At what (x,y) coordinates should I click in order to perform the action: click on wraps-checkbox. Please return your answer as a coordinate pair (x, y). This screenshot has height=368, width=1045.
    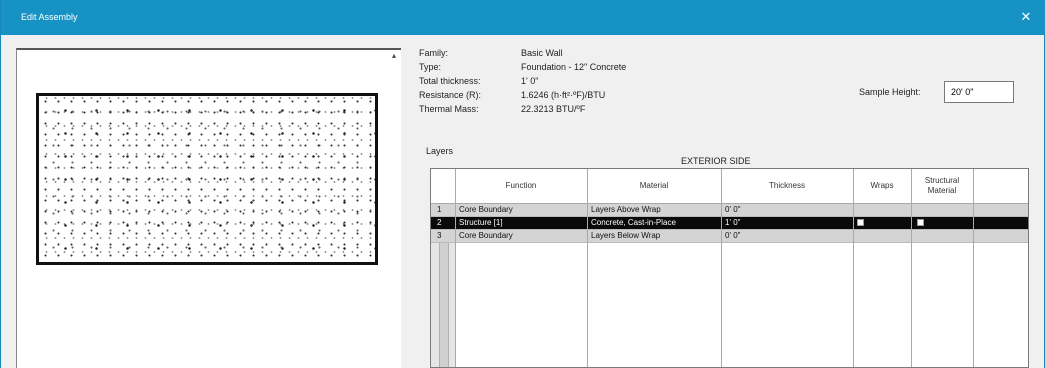
    Looking at the image, I should click on (860, 222).